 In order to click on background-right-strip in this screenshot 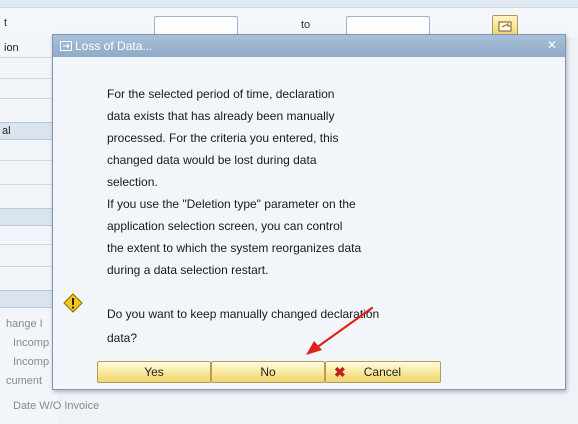, I will do `click(572, 231)`.